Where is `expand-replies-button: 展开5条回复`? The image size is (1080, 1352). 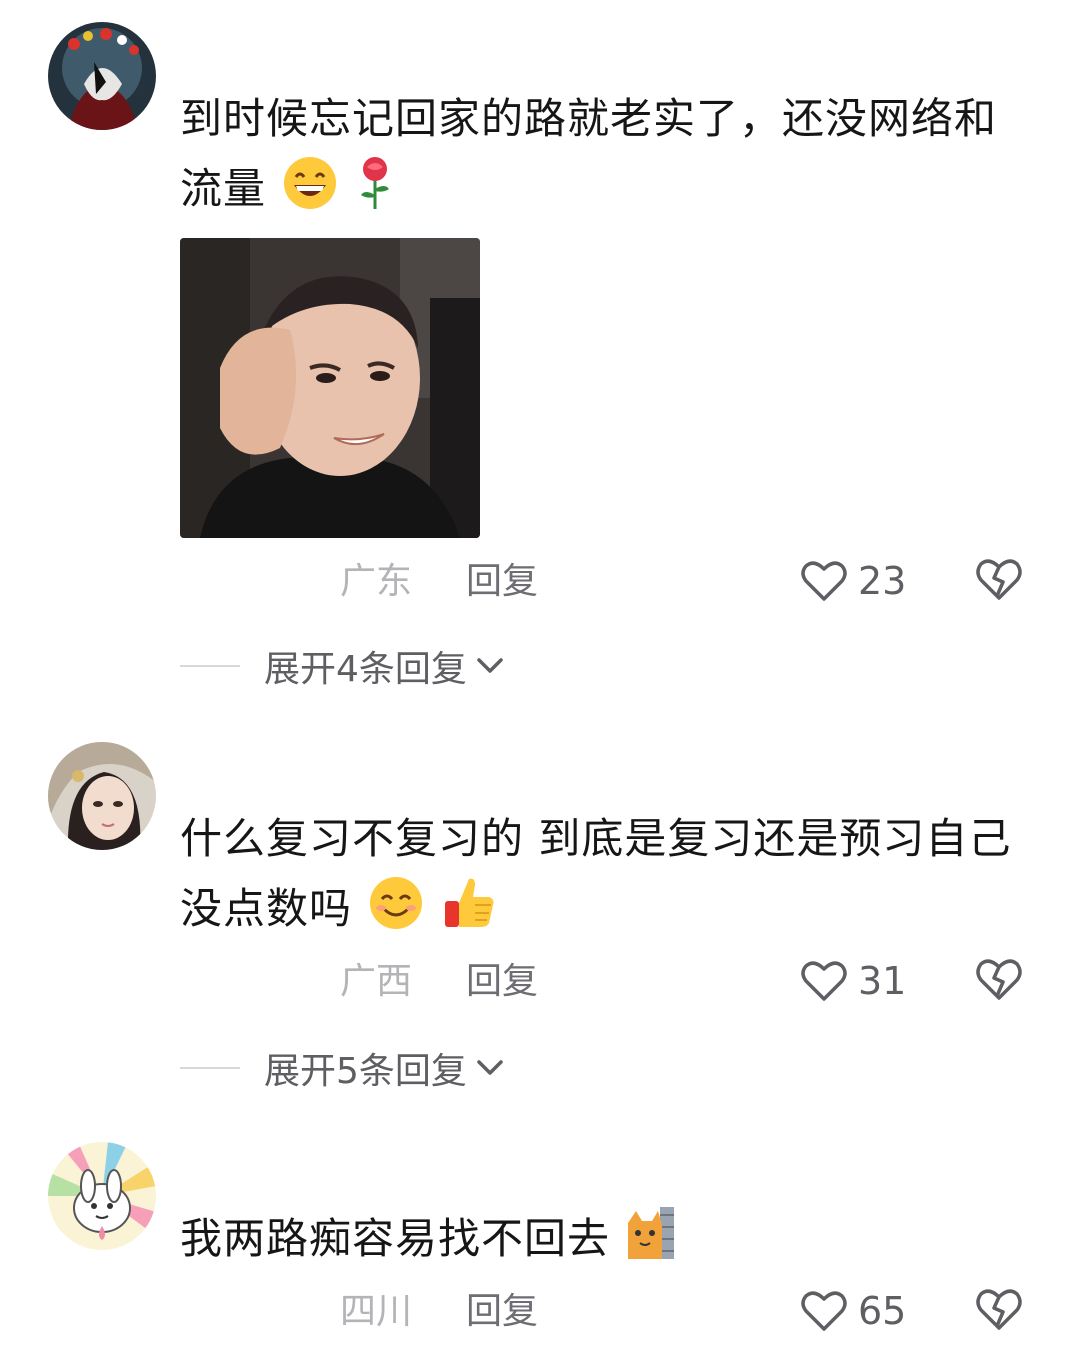 expand-replies-button: 展开5条回复 is located at coordinates (342, 1069).